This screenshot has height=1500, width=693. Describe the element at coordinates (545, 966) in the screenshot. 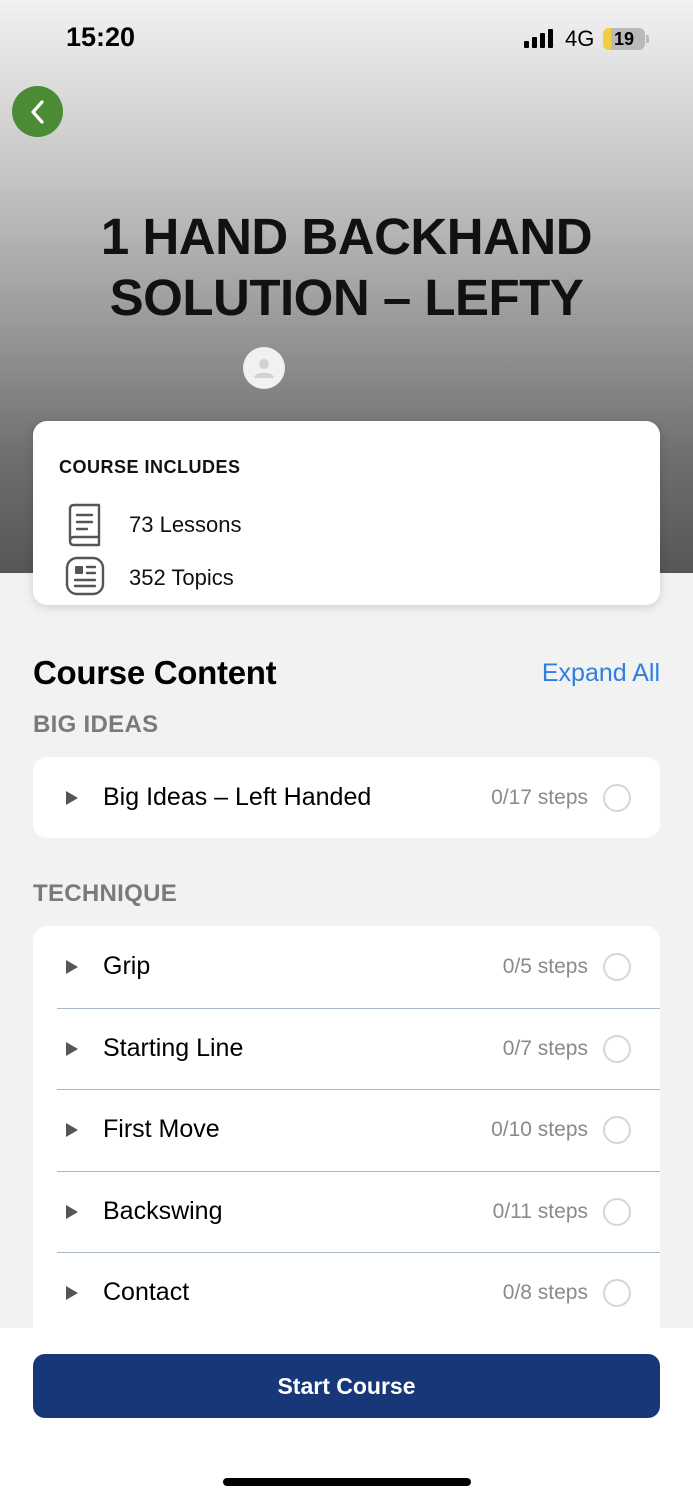

I see `lesson-steps: 0/5 steps` at that location.